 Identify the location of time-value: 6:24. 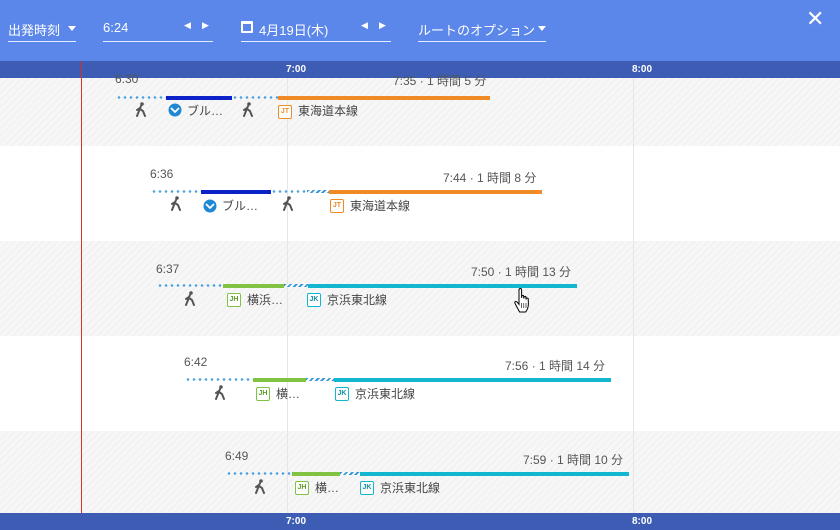
(116, 27).